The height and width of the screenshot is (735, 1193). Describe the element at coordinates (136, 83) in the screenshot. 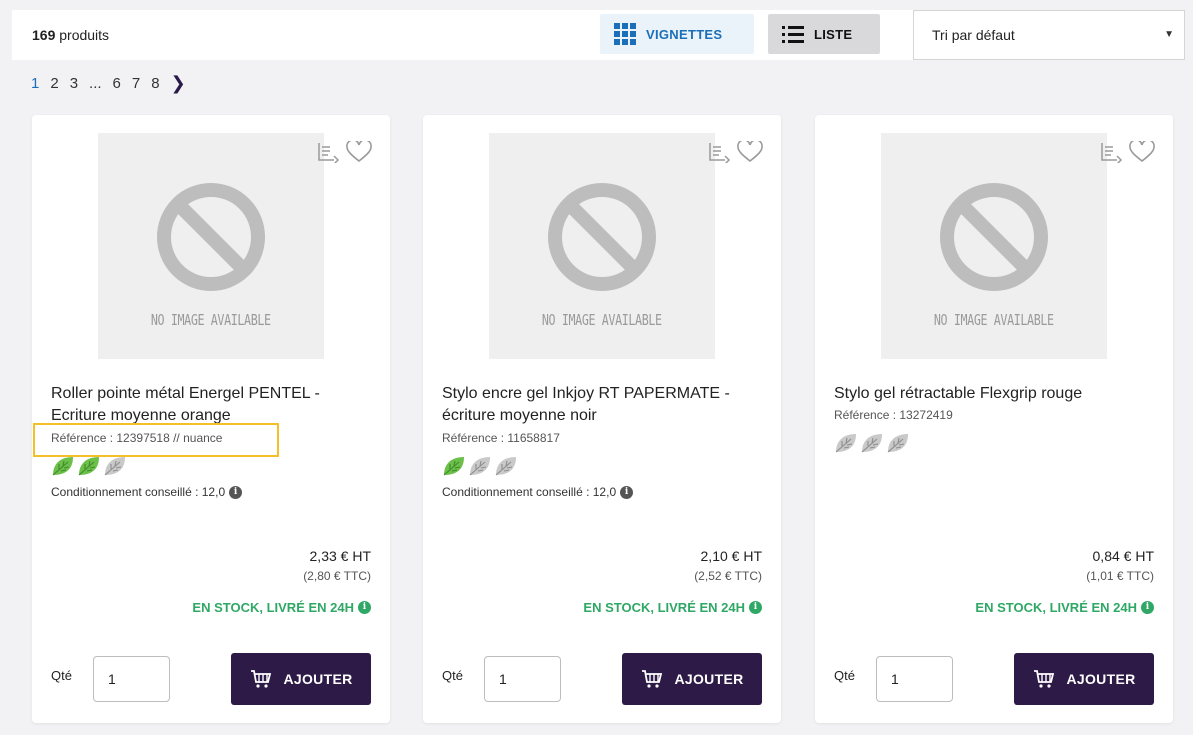

I see `page-link: 7` at that location.